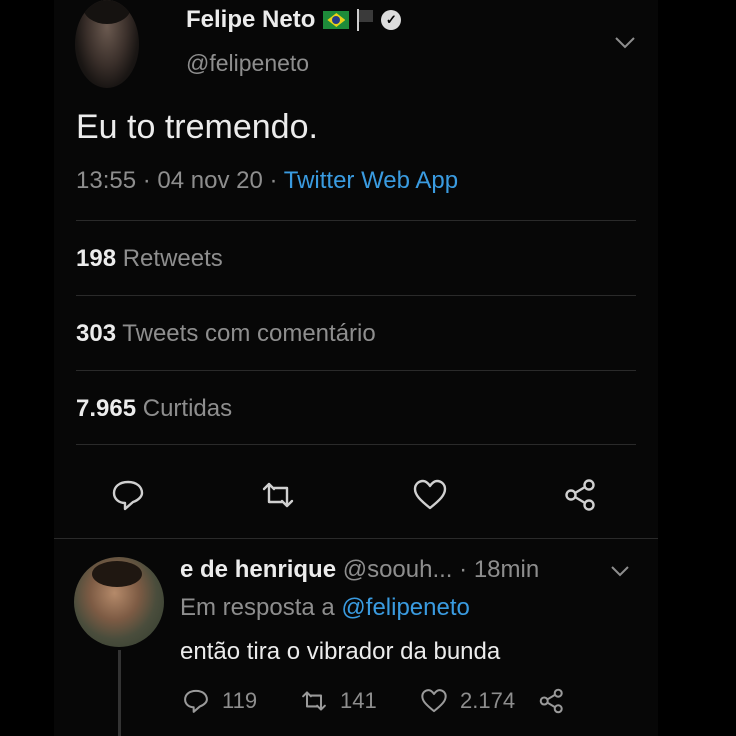 The height and width of the screenshot is (736, 736). I want to click on author-name-row: Felipe Neto ✓, so click(294, 20).